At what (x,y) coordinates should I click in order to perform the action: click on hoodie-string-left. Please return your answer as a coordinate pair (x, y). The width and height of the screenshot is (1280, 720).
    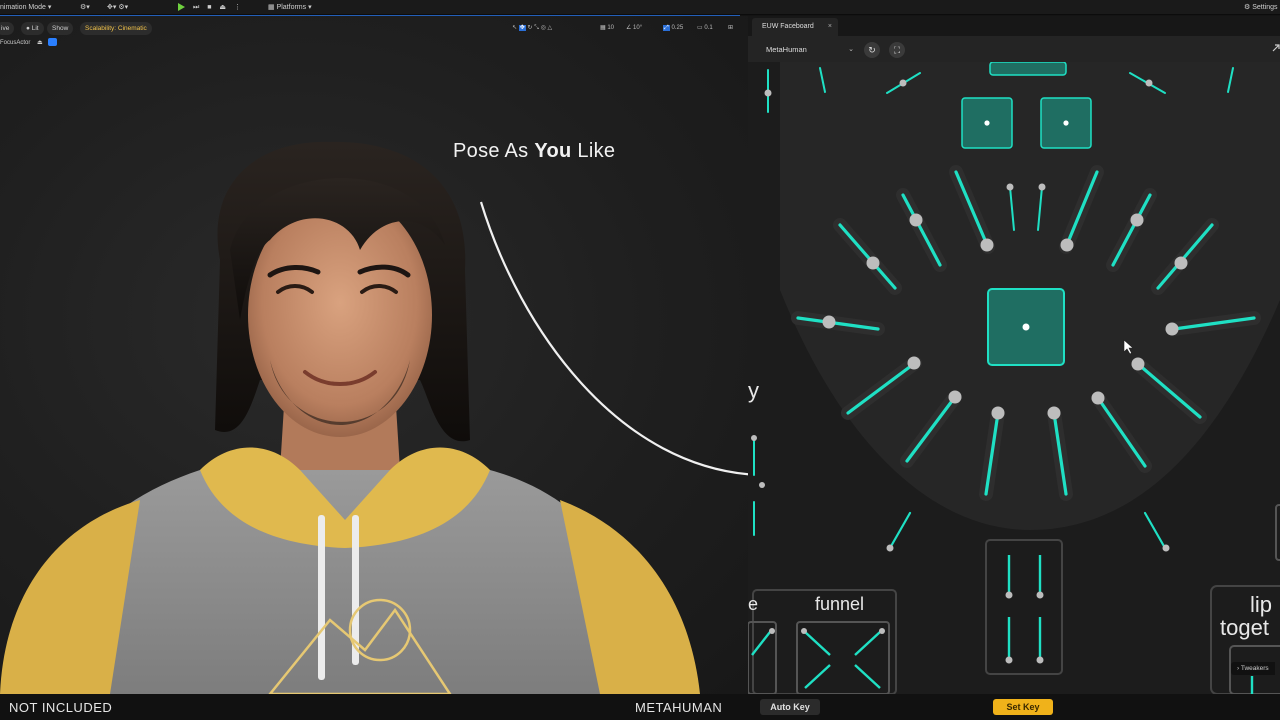
    Looking at the image, I should click on (321, 597).